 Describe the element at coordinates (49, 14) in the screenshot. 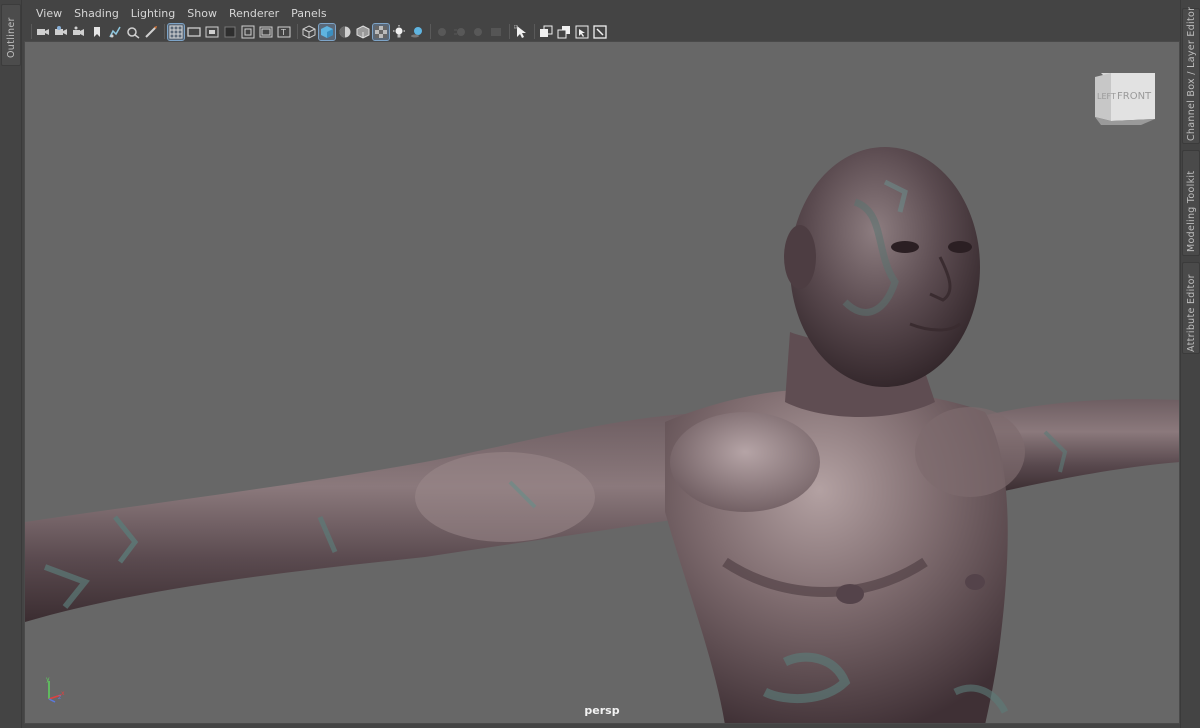

I see `menu-view: View` at that location.